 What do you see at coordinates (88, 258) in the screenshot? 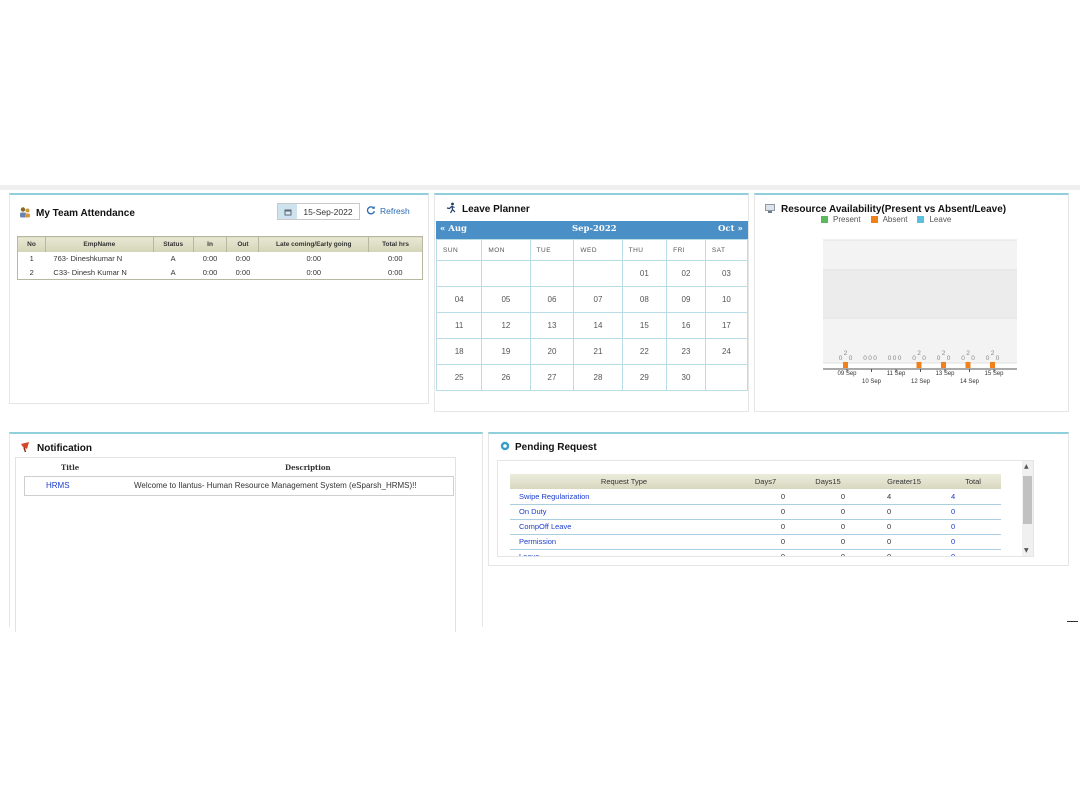
I see `cell-name: 763- Dineshkumar N` at bounding box center [88, 258].